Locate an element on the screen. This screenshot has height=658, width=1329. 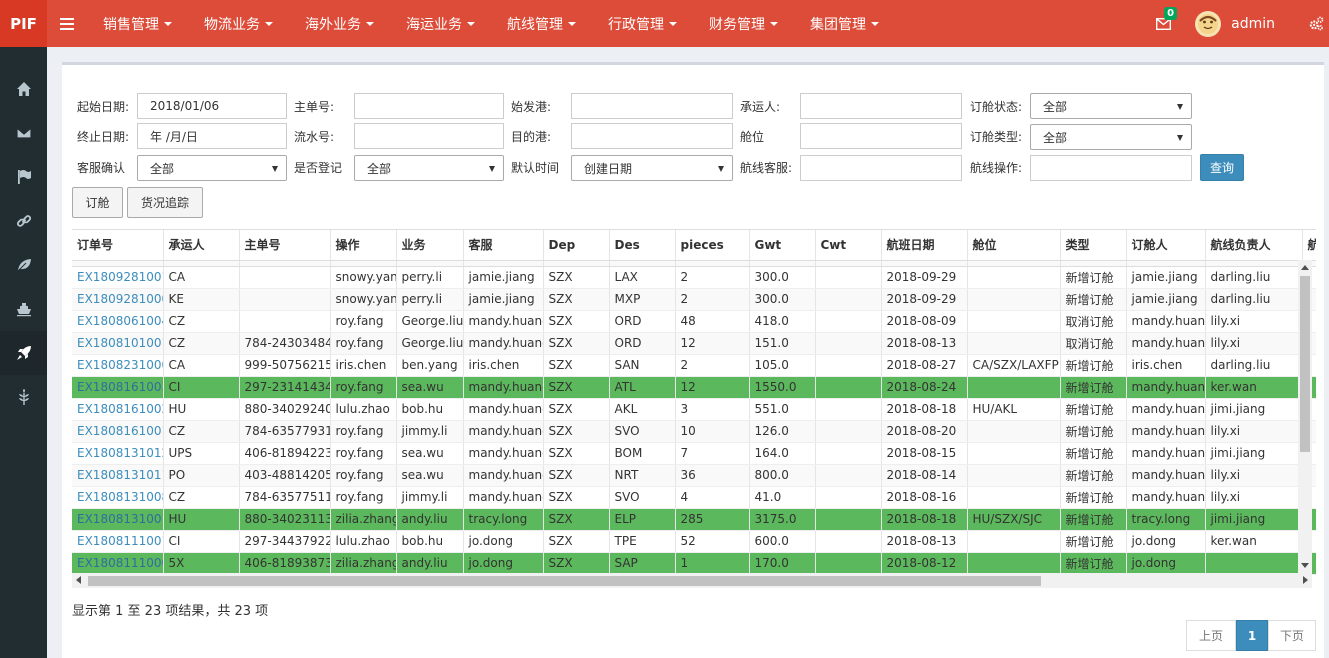
start-date-input: 2018/01/06 is located at coordinates (212, 106).